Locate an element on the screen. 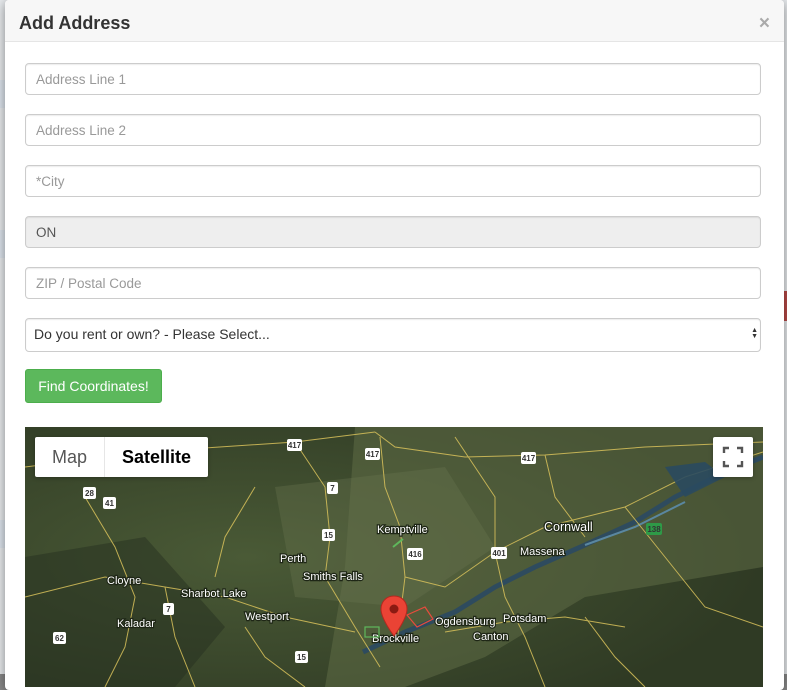 The image size is (787, 690). svg-text: Kaladar is located at coordinates (136, 624).